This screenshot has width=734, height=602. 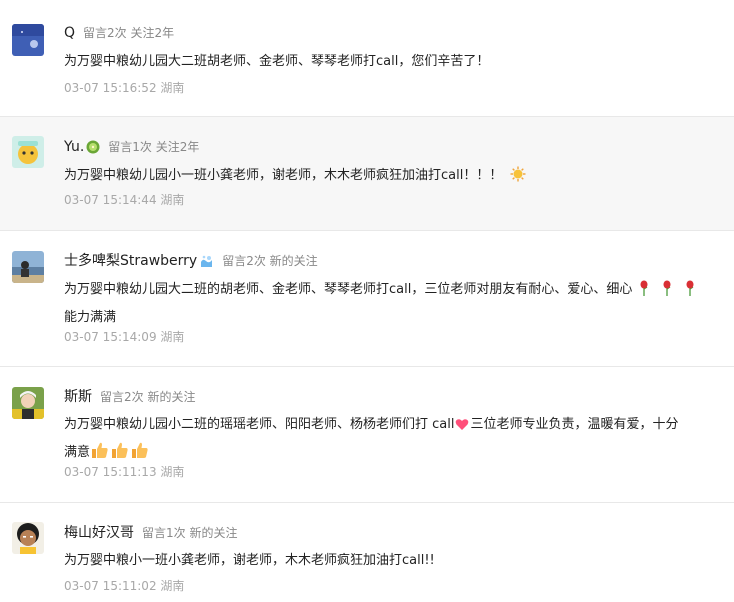 What do you see at coordinates (518, 178) in the screenshot?
I see `sun-emoji-icon` at bounding box center [518, 178].